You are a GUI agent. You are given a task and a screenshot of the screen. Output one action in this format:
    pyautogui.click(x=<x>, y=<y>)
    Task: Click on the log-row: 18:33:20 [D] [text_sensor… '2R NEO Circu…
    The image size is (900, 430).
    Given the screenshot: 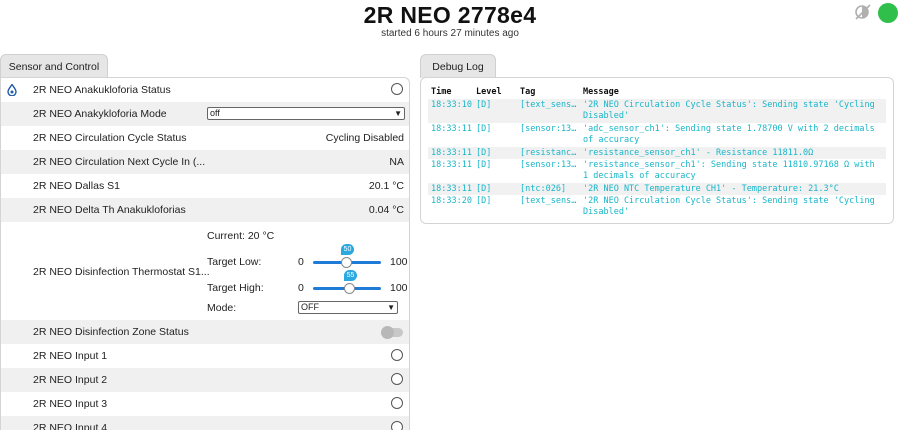 What is the action you would take?
    pyautogui.click(x=657, y=207)
    